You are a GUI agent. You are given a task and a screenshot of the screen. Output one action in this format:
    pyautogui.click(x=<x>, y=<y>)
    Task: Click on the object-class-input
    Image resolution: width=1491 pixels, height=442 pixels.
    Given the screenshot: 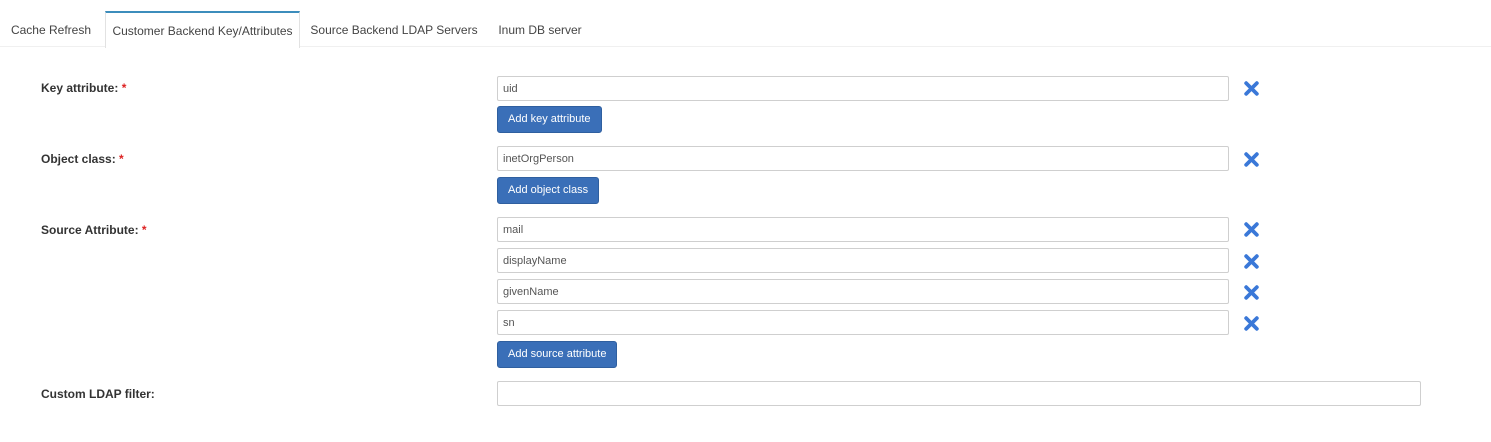 What is the action you would take?
    pyautogui.click(x=863, y=158)
    